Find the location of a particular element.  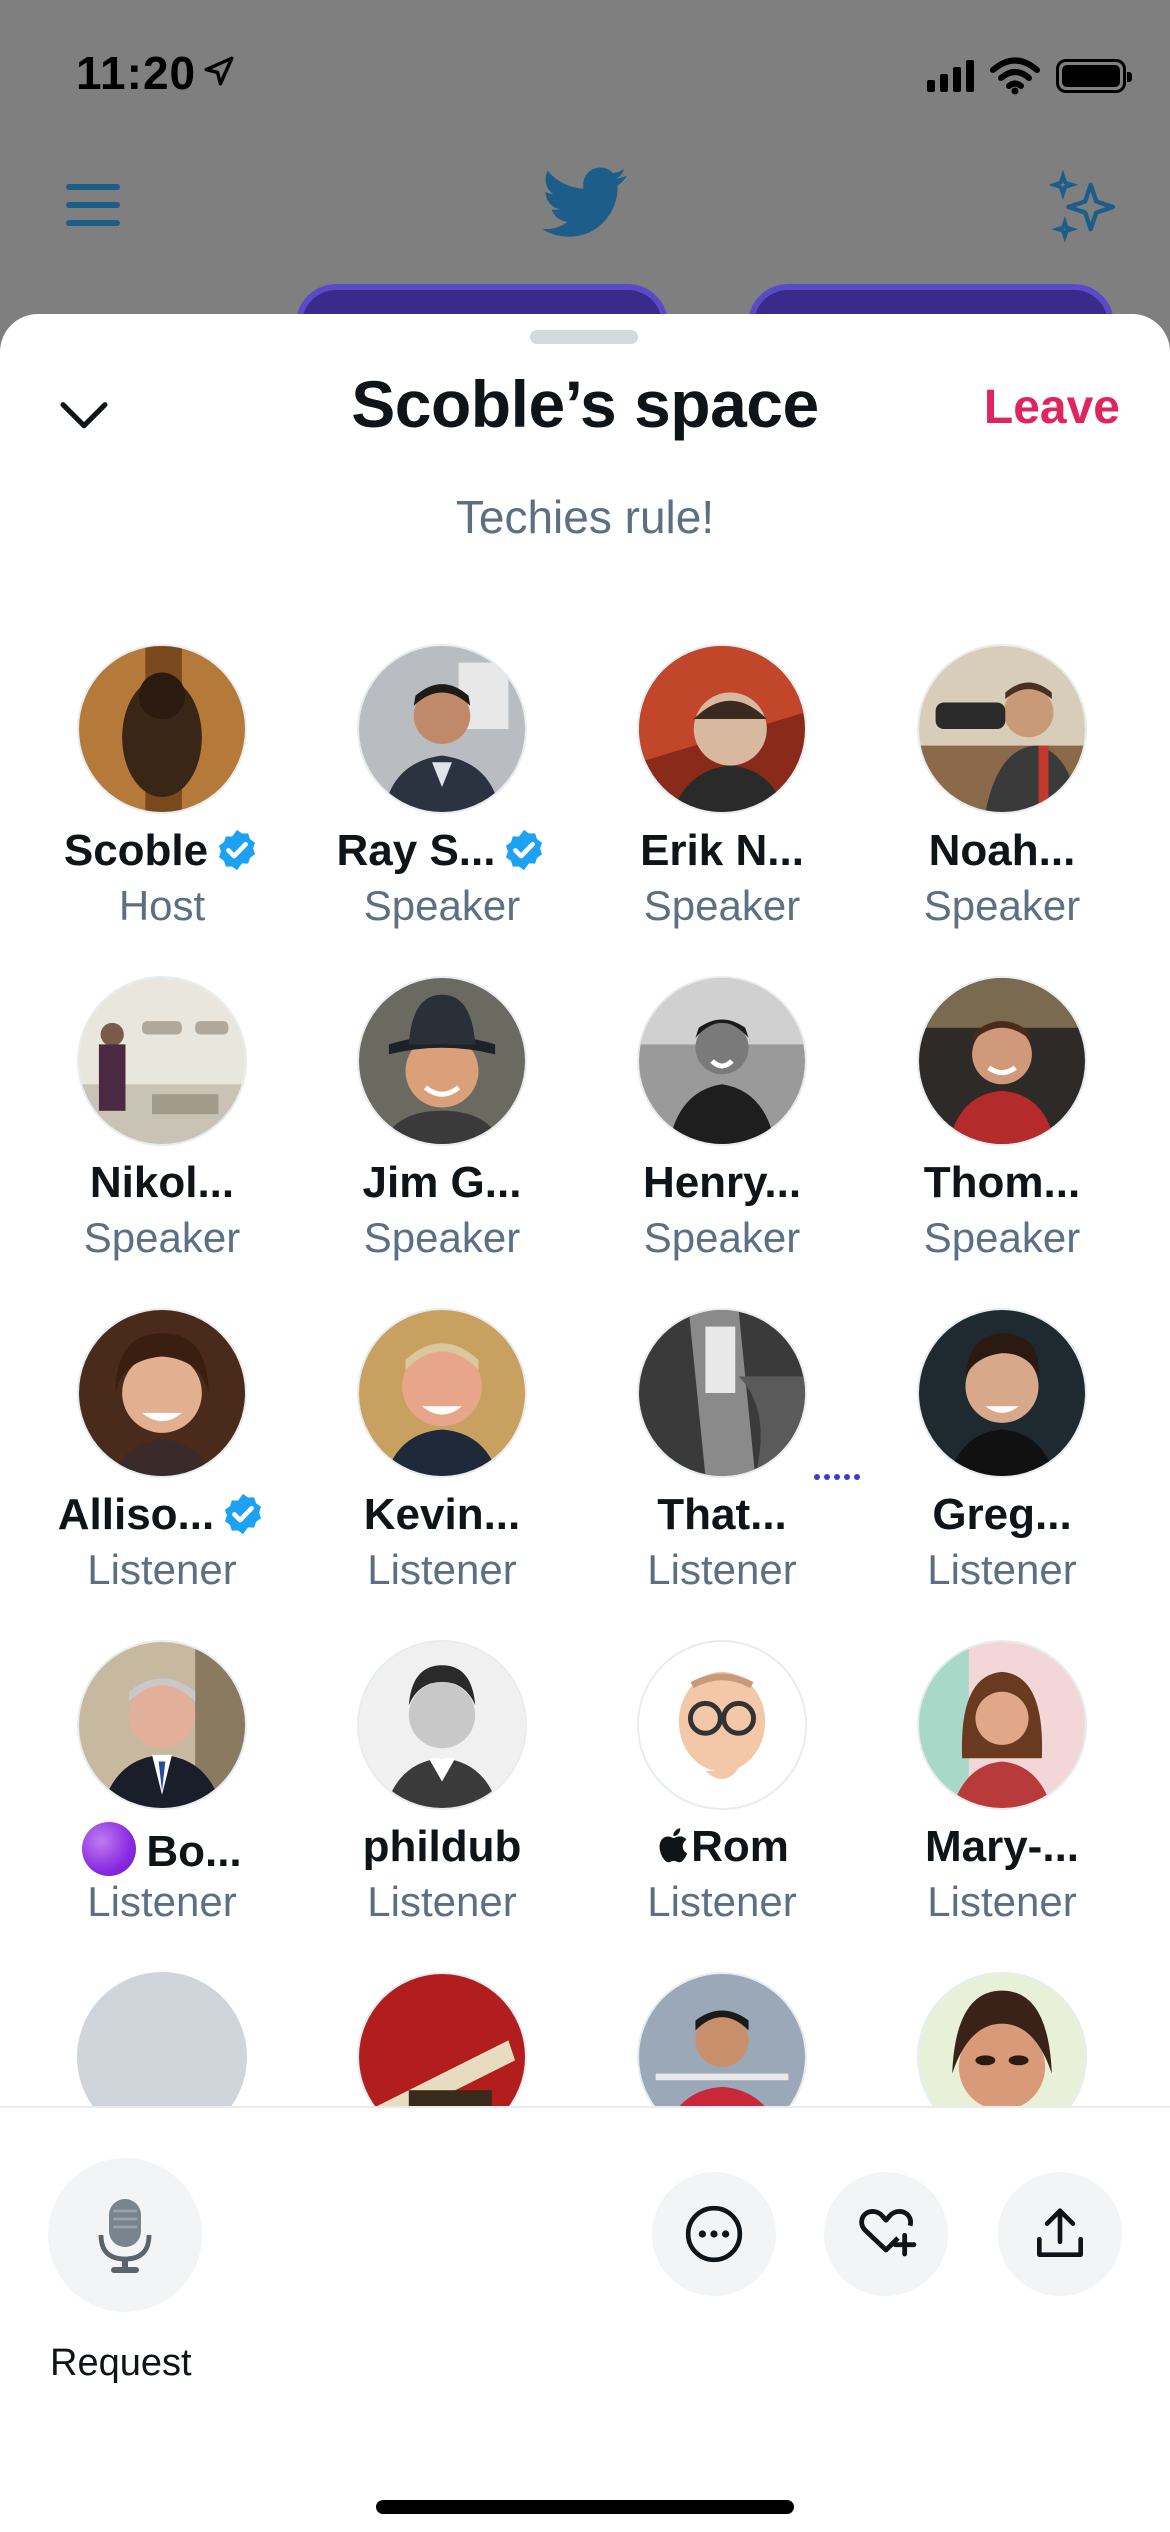

status-time: 11:20 is located at coordinates (136, 73).